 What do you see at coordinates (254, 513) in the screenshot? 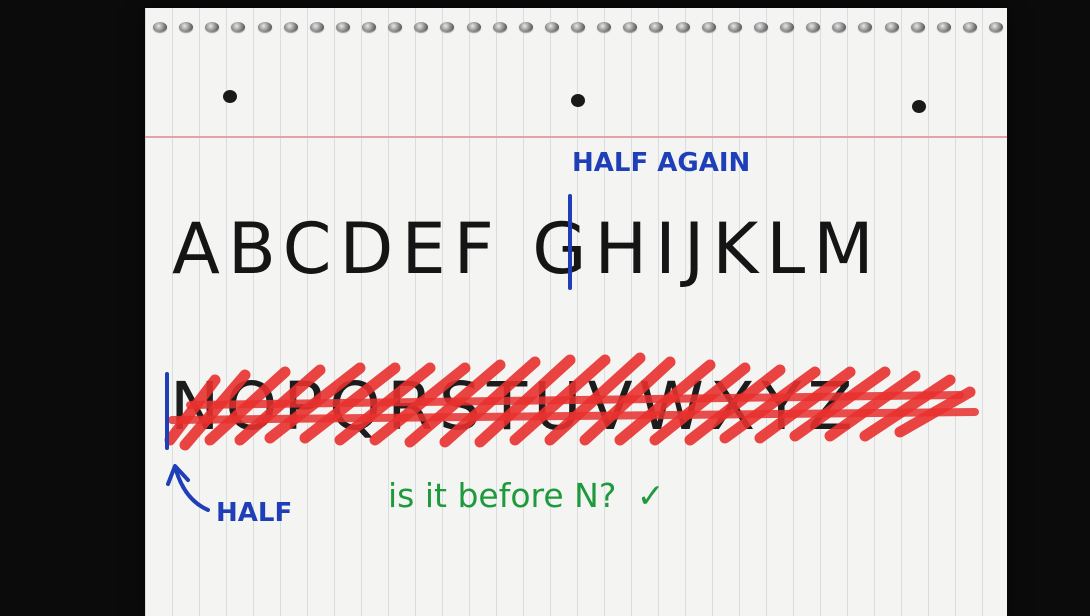
I see `half-label: HALF` at bounding box center [254, 513].